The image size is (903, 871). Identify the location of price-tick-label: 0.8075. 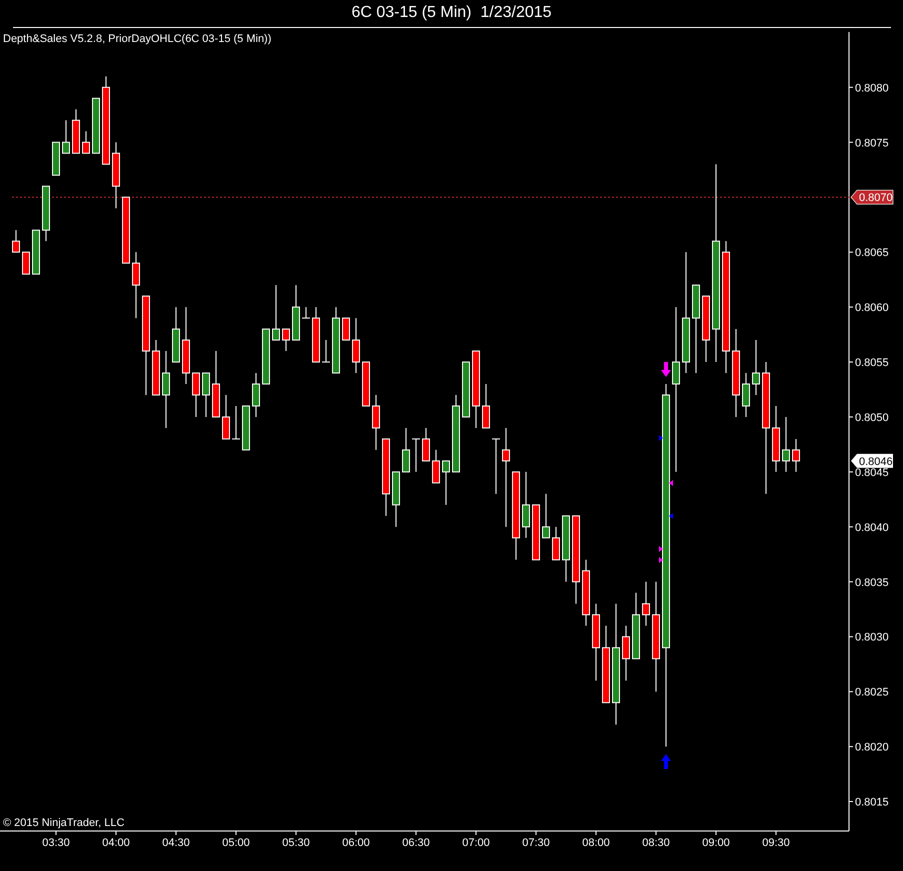
(872, 143).